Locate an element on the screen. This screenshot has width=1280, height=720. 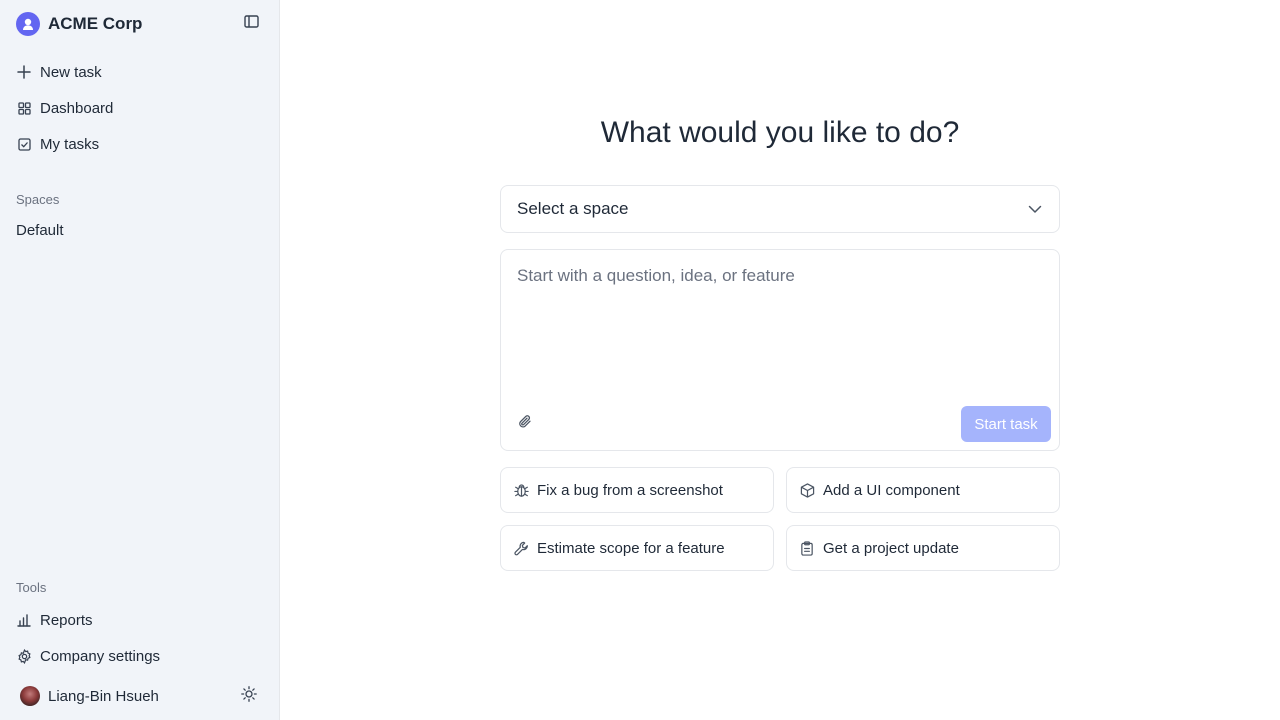
bar-chart-icon is located at coordinates (24, 620).